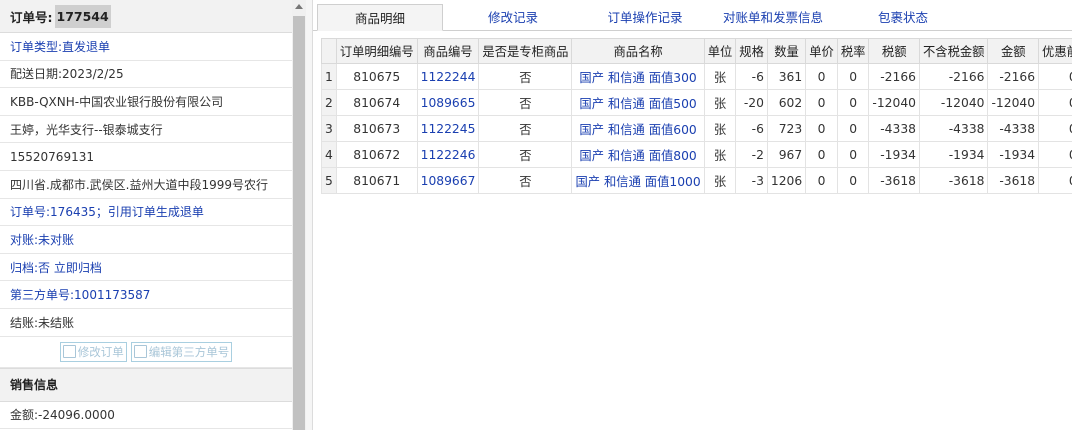 The width and height of the screenshot is (1072, 430). Describe the element at coordinates (376, 51) in the screenshot. I see `column-header: 订单明细编号` at that location.